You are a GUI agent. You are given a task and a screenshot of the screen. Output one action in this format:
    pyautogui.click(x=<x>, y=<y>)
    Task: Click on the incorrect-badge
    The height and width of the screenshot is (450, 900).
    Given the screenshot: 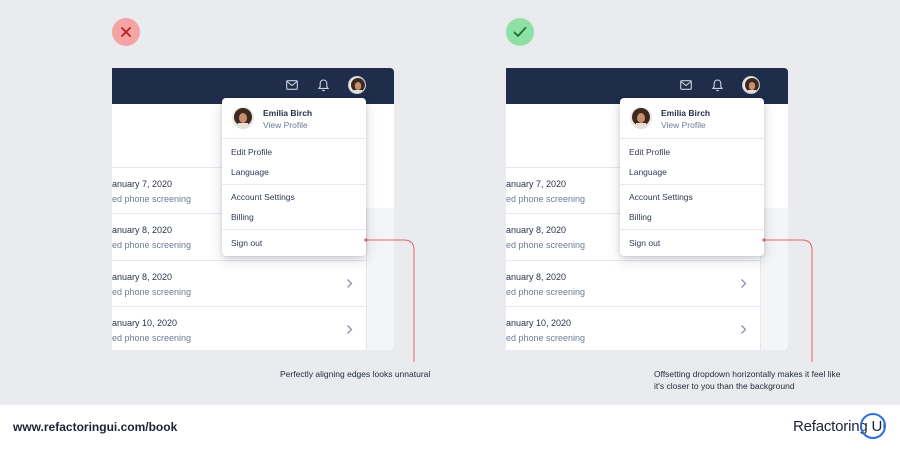 What is the action you would take?
    pyautogui.click(x=126, y=32)
    